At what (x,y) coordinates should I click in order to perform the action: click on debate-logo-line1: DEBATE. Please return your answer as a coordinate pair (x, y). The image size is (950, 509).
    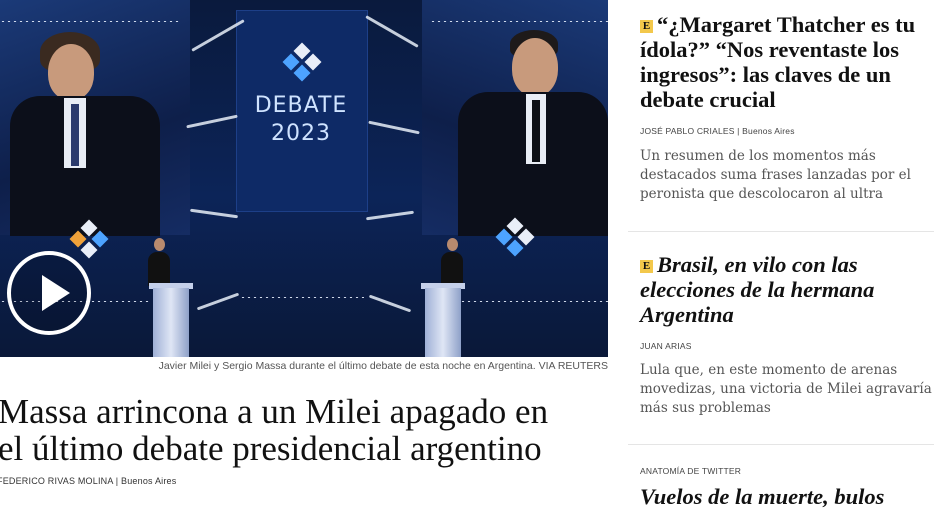
    Looking at the image, I should click on (301, 105).